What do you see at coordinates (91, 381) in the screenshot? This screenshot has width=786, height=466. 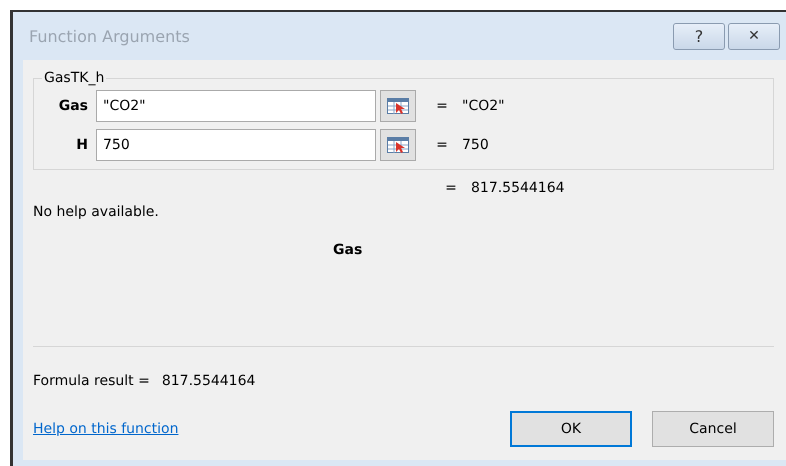 I see `formula-result-label: Formula result =` at bounding box center [91, 381].